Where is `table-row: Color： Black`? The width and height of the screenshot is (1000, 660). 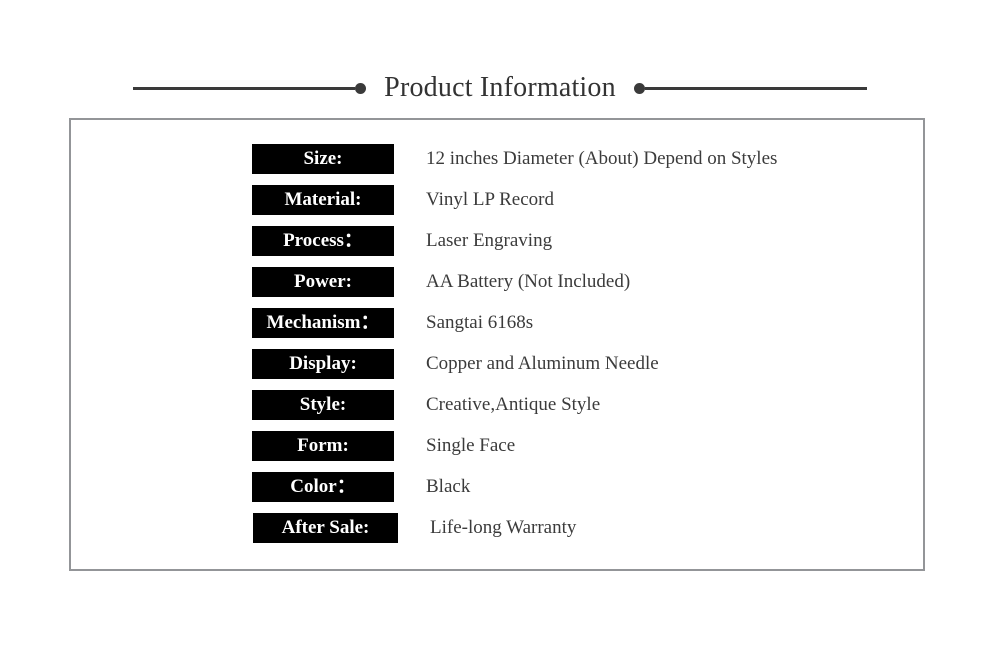
table-row: Color： Black is located at coordinates (582, 487).